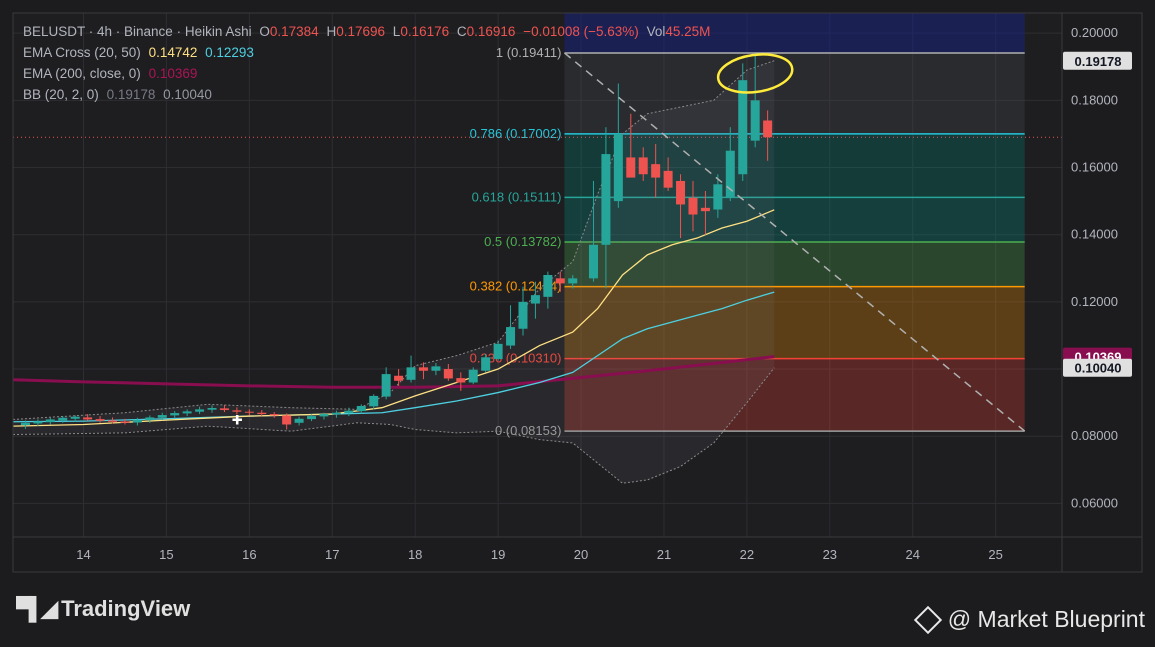 This screenshot has width=1155, height=647. I want to click on ema200-value: 0.10369, so click(173, 73).